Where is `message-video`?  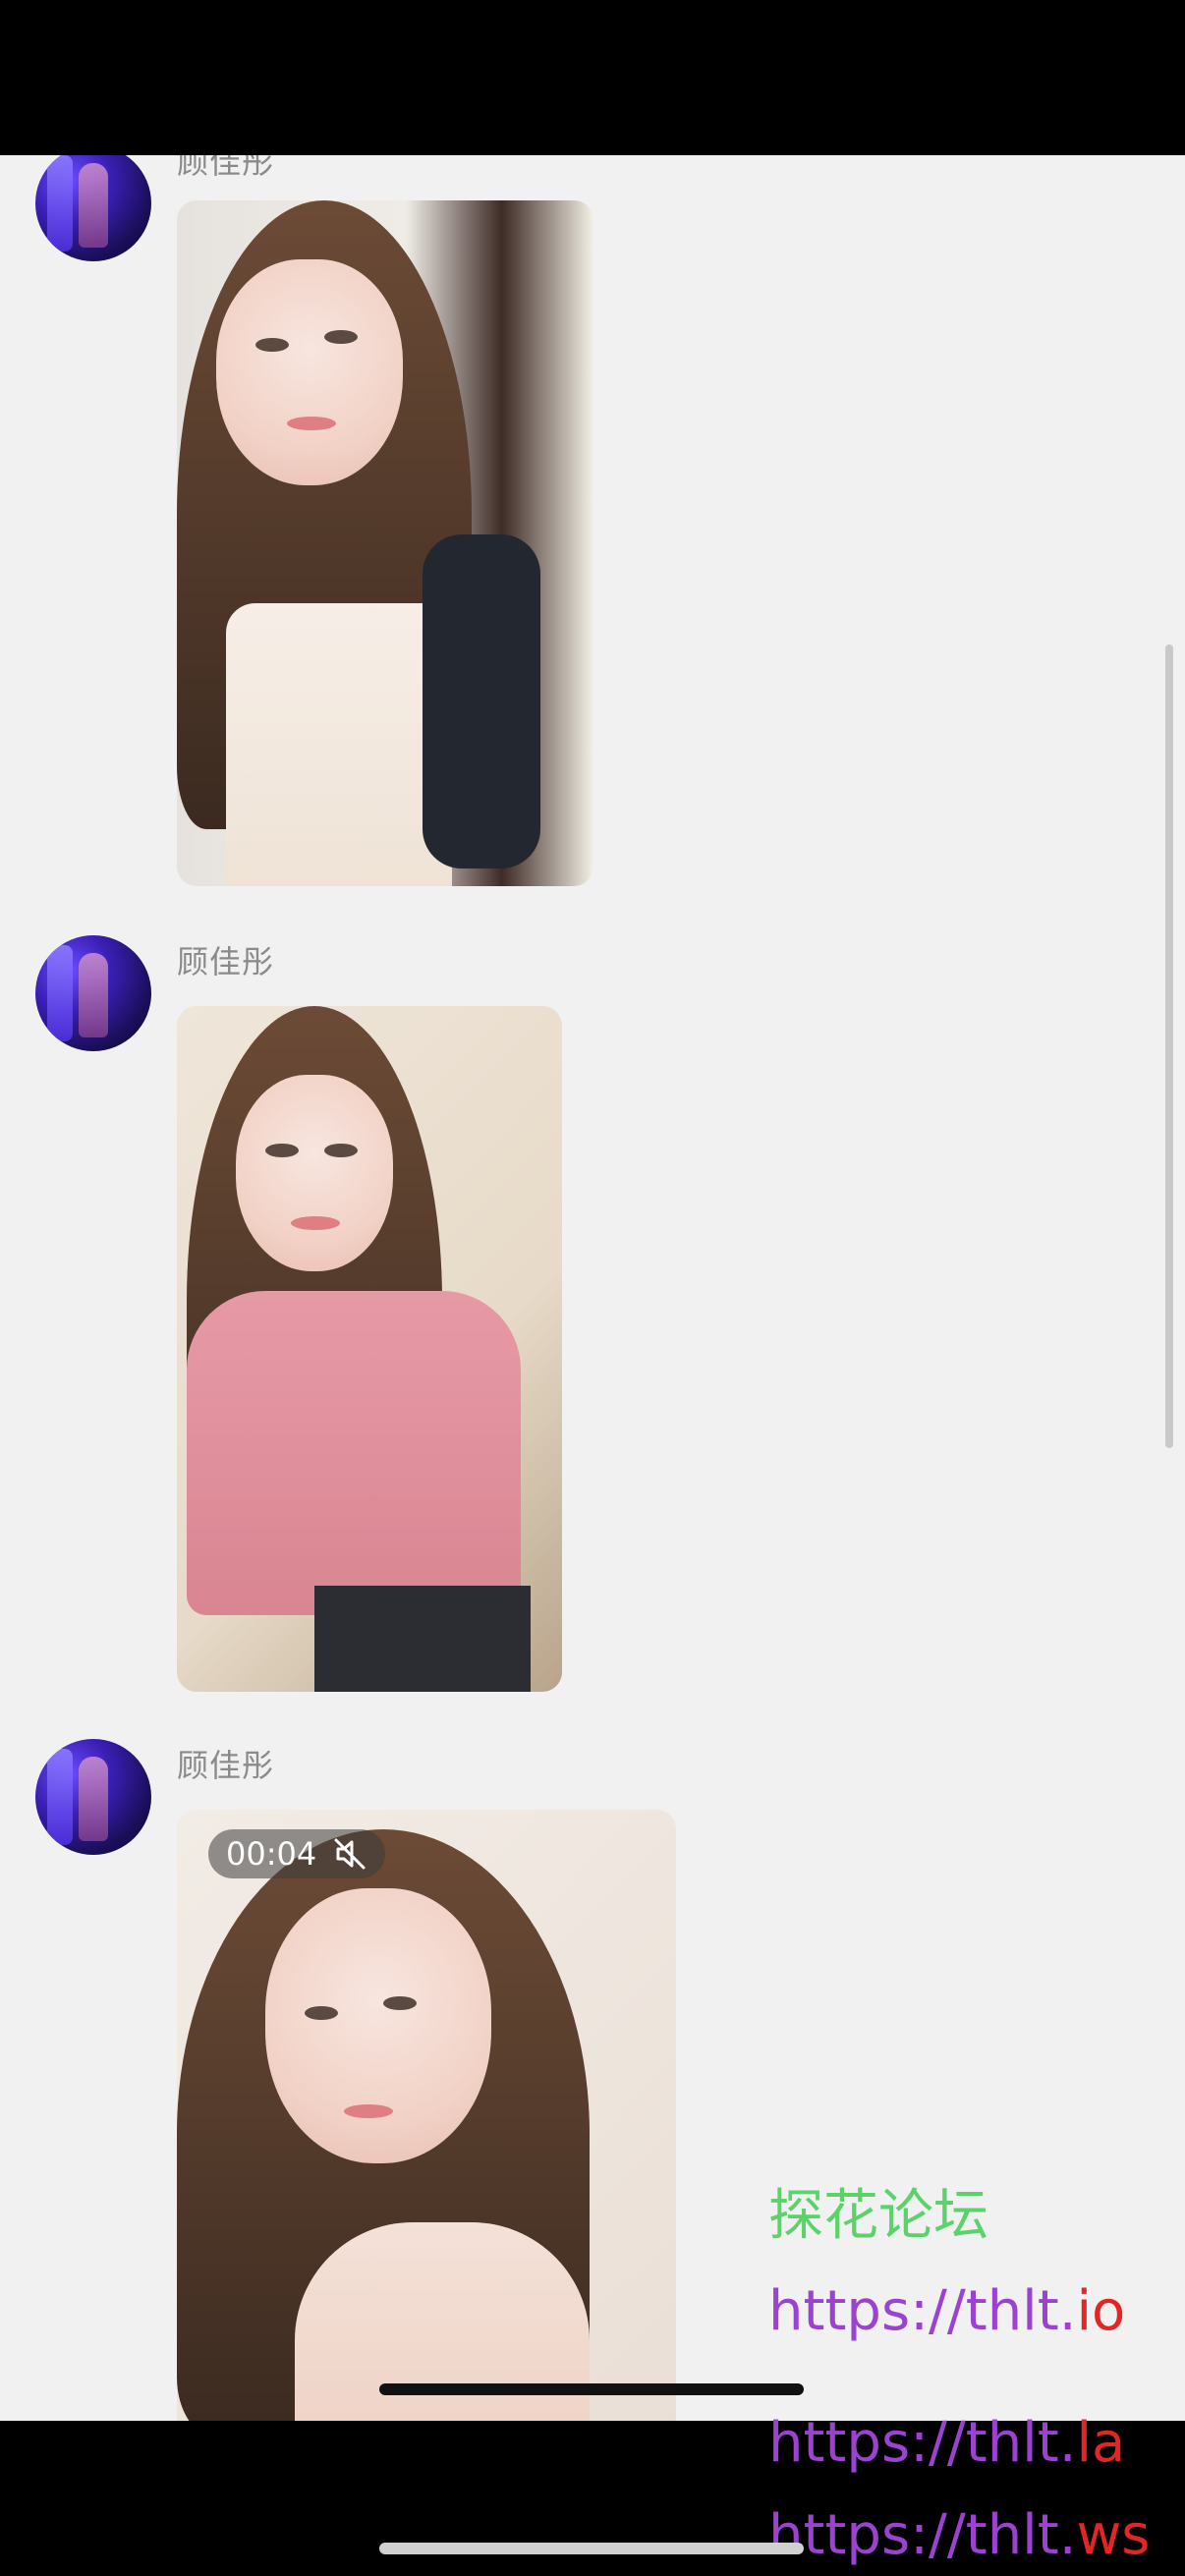 message-video is located at coordinates (427, 2115).